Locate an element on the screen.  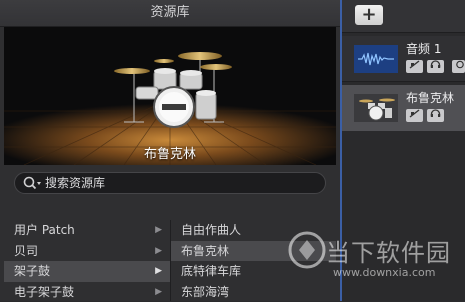
track-name: 音频 1 is located at coordinates (423, 48).